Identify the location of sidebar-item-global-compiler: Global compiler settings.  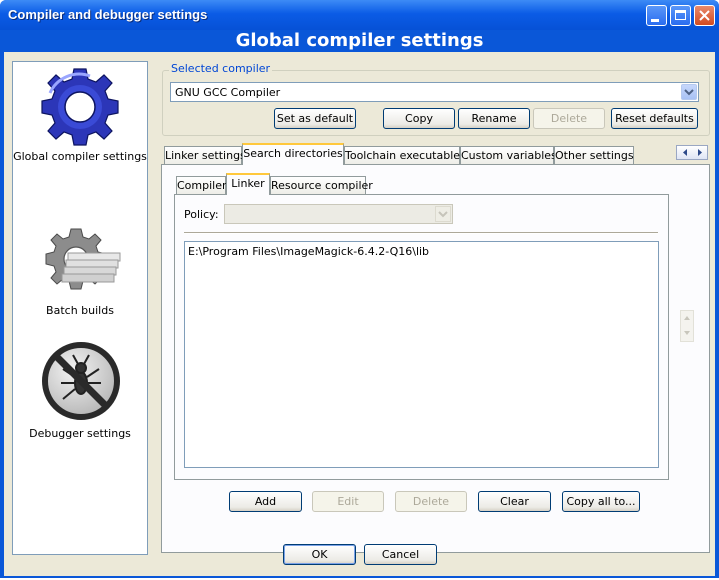
(80, 122).